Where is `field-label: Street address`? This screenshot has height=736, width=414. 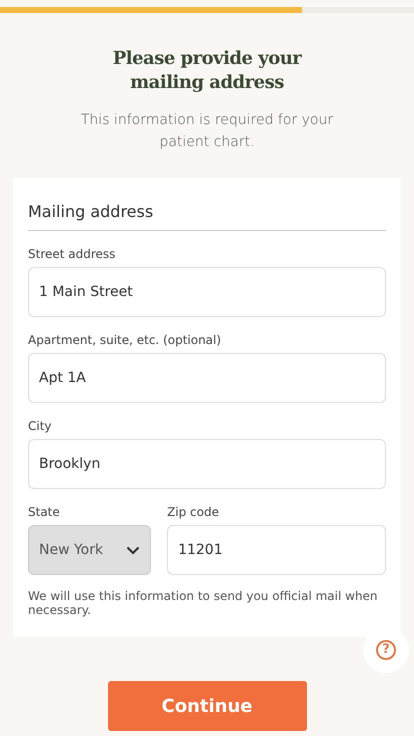 field-label: Street address is located at coordinates (72, 254).